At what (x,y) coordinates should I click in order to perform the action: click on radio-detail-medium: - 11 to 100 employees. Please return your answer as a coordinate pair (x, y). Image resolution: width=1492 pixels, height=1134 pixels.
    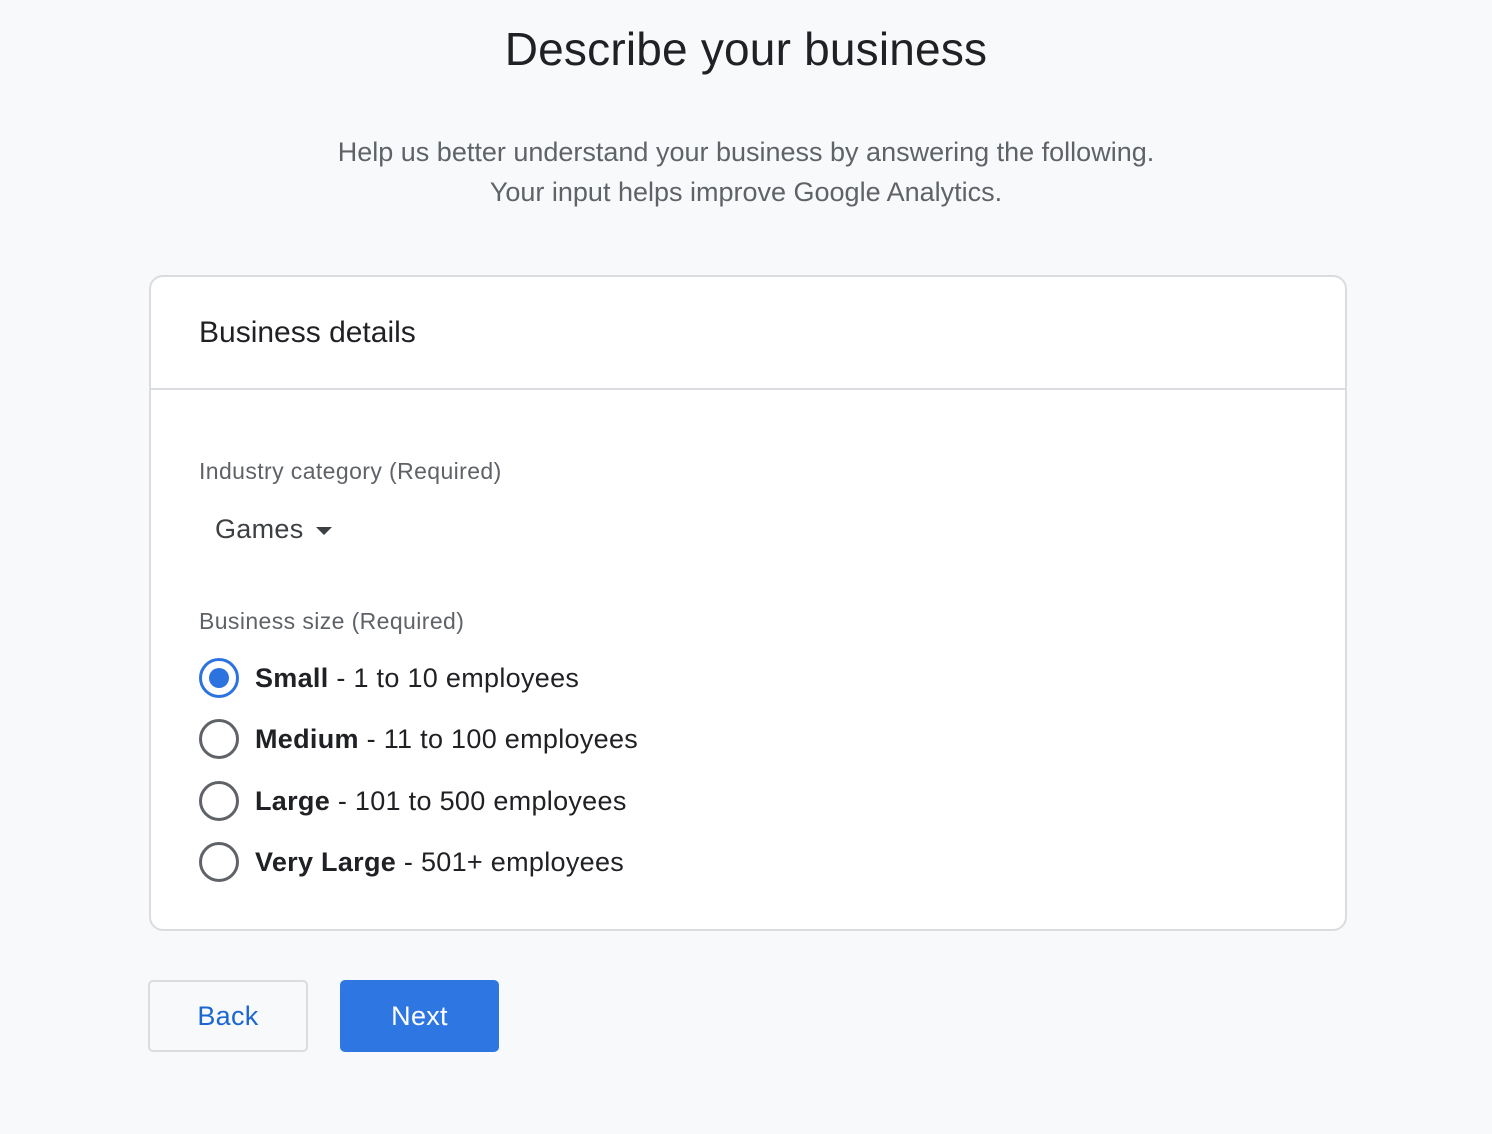
    Looking at the image, I should click on (498, 738).